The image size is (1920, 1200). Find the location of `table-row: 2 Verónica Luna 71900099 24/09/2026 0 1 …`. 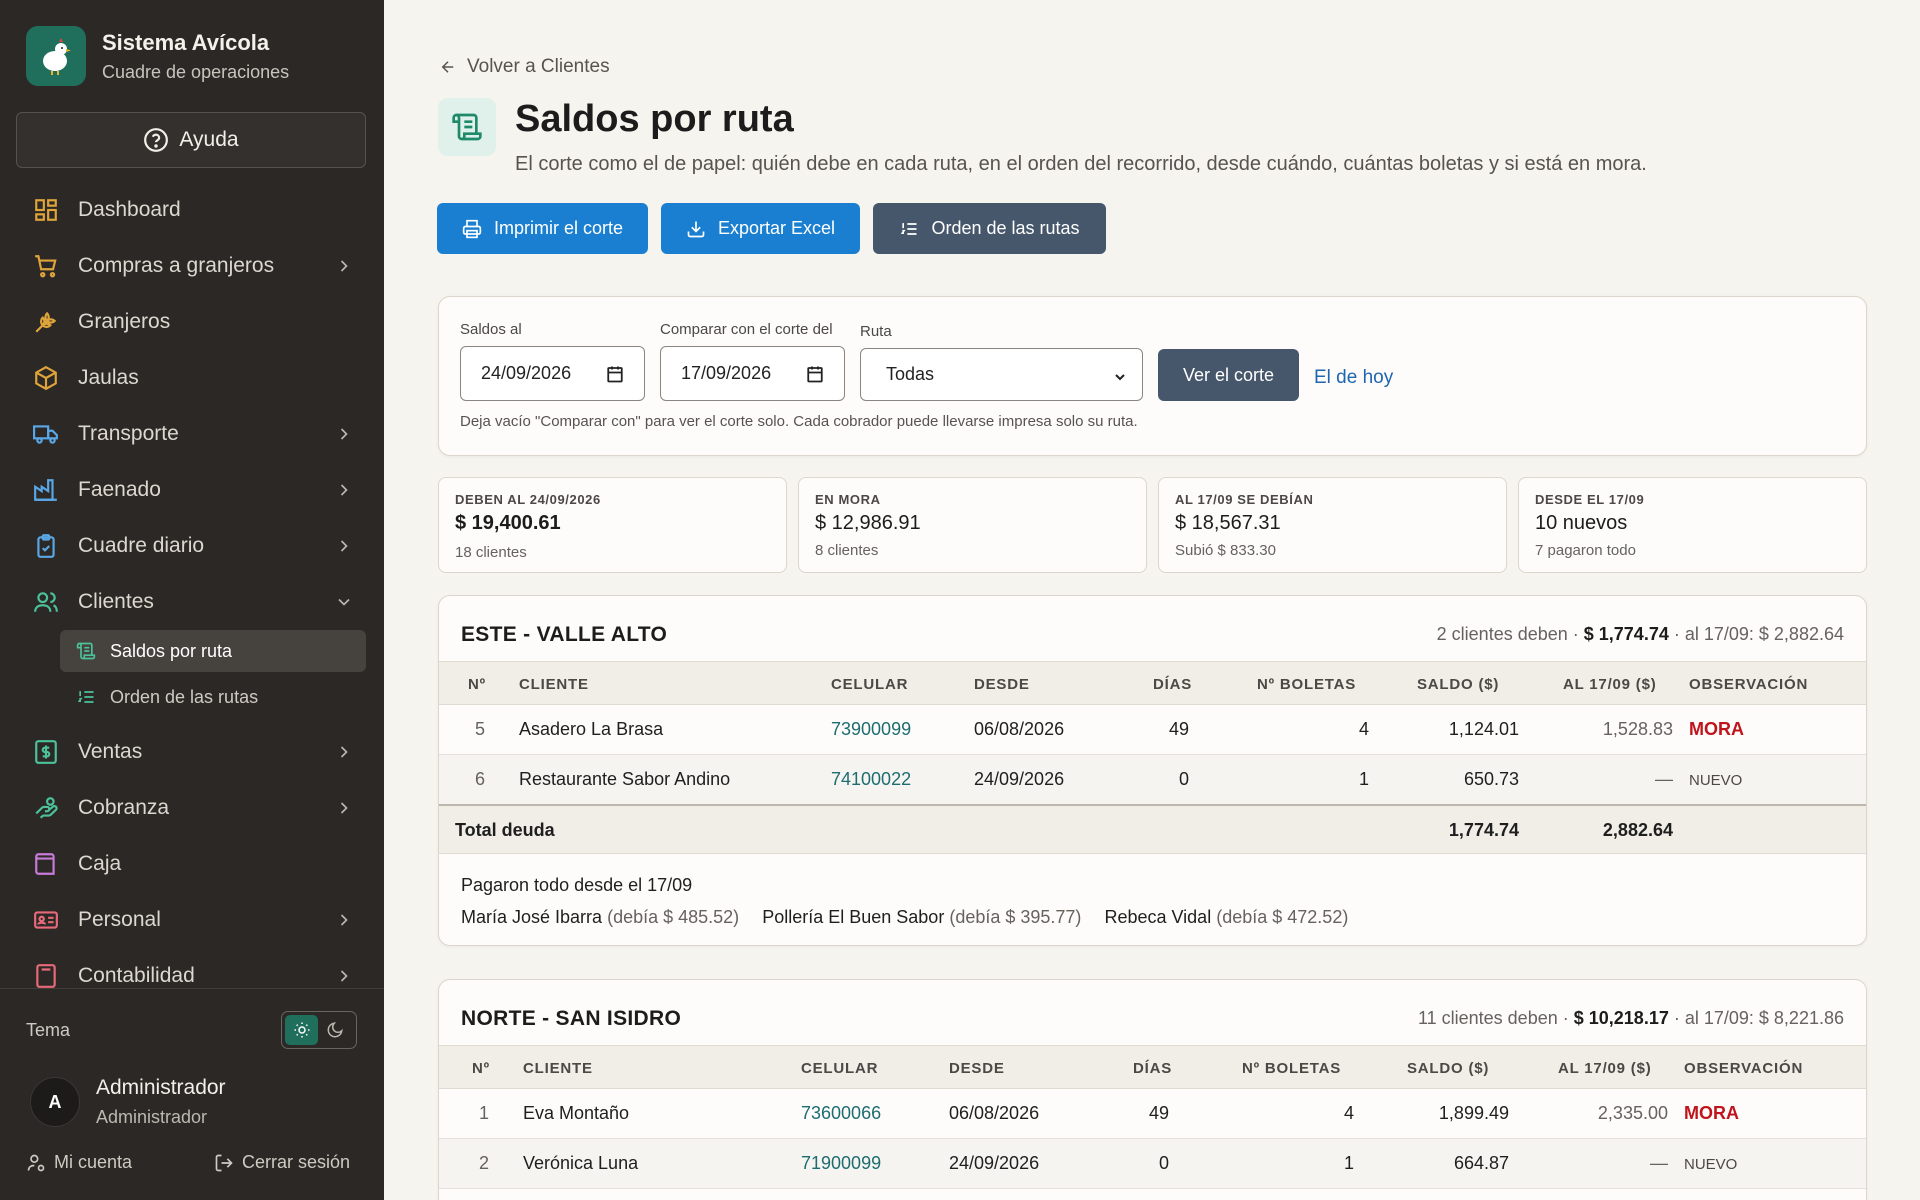

table-row: 2 Verónica Luna 71900099 24/09/2026 0 1 … is located at coordinates (1152, 1164).